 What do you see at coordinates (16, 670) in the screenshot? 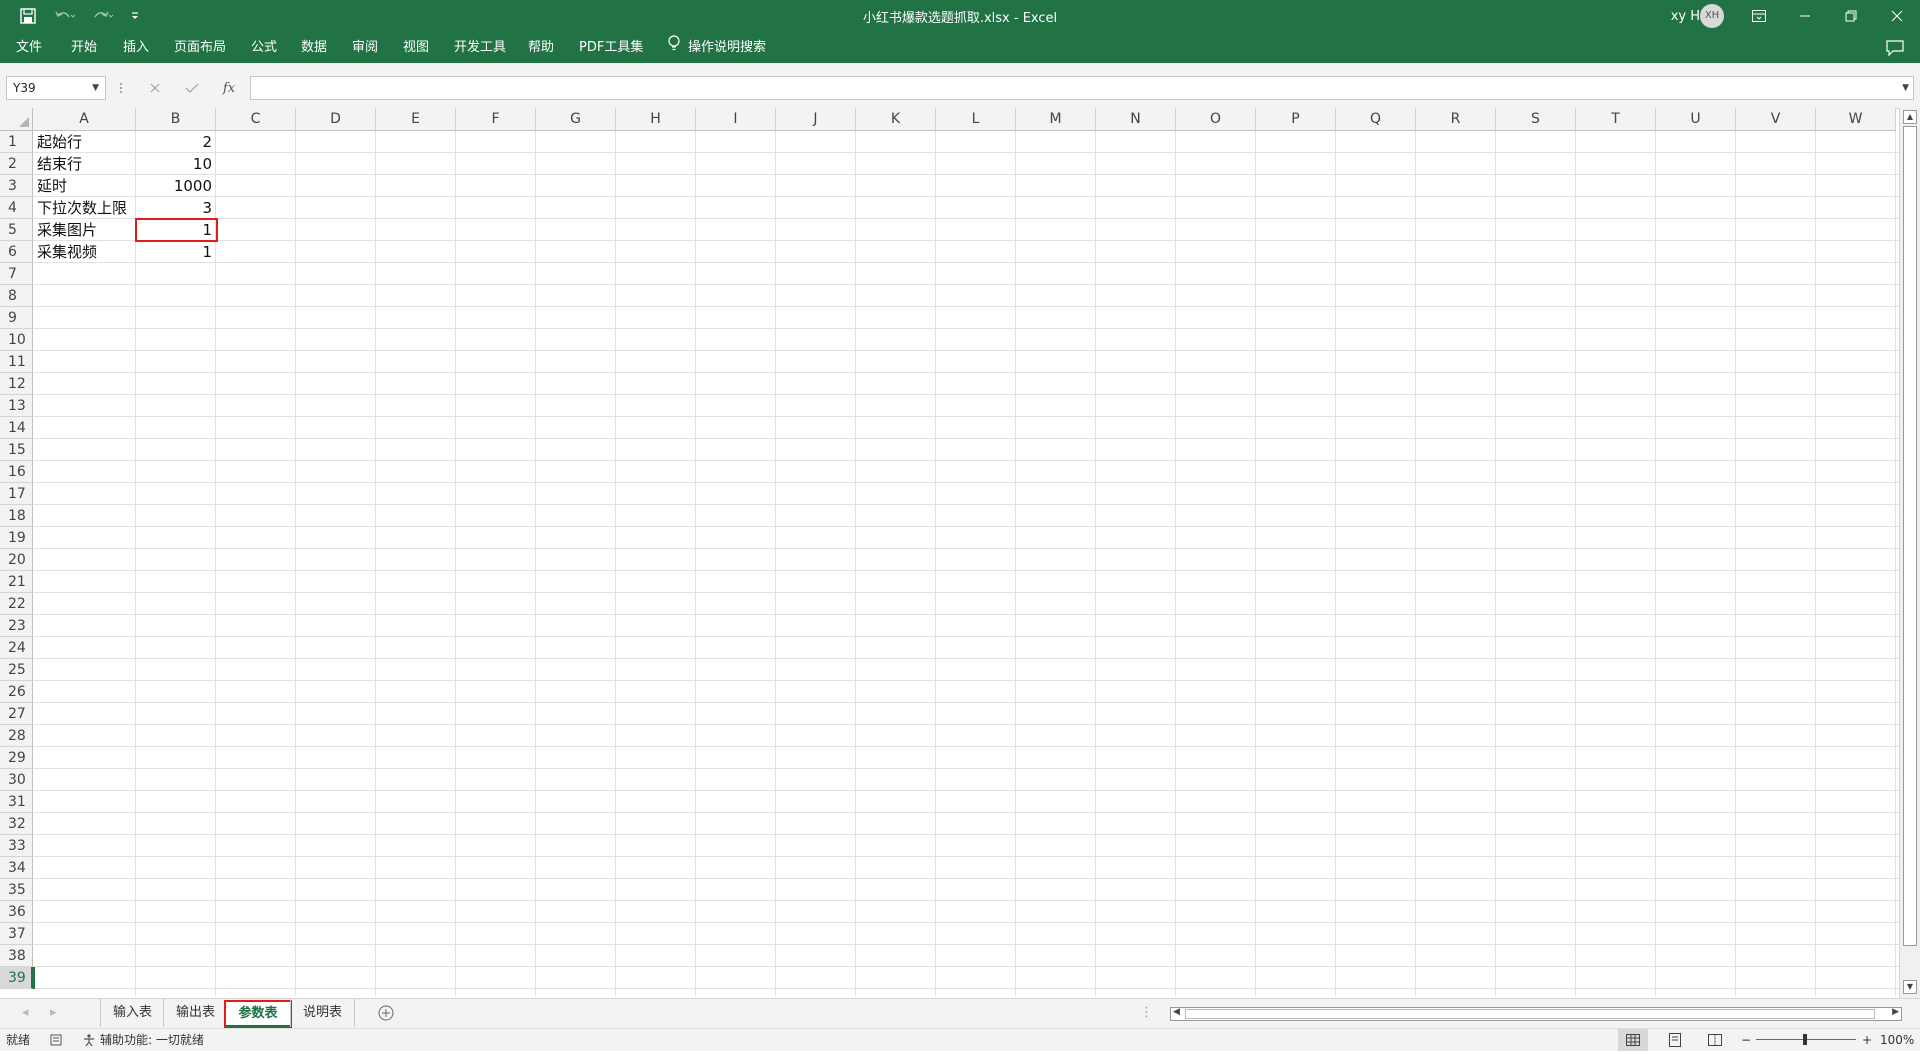
I see `row-header-25: 25` at bounding box center [16, 670].